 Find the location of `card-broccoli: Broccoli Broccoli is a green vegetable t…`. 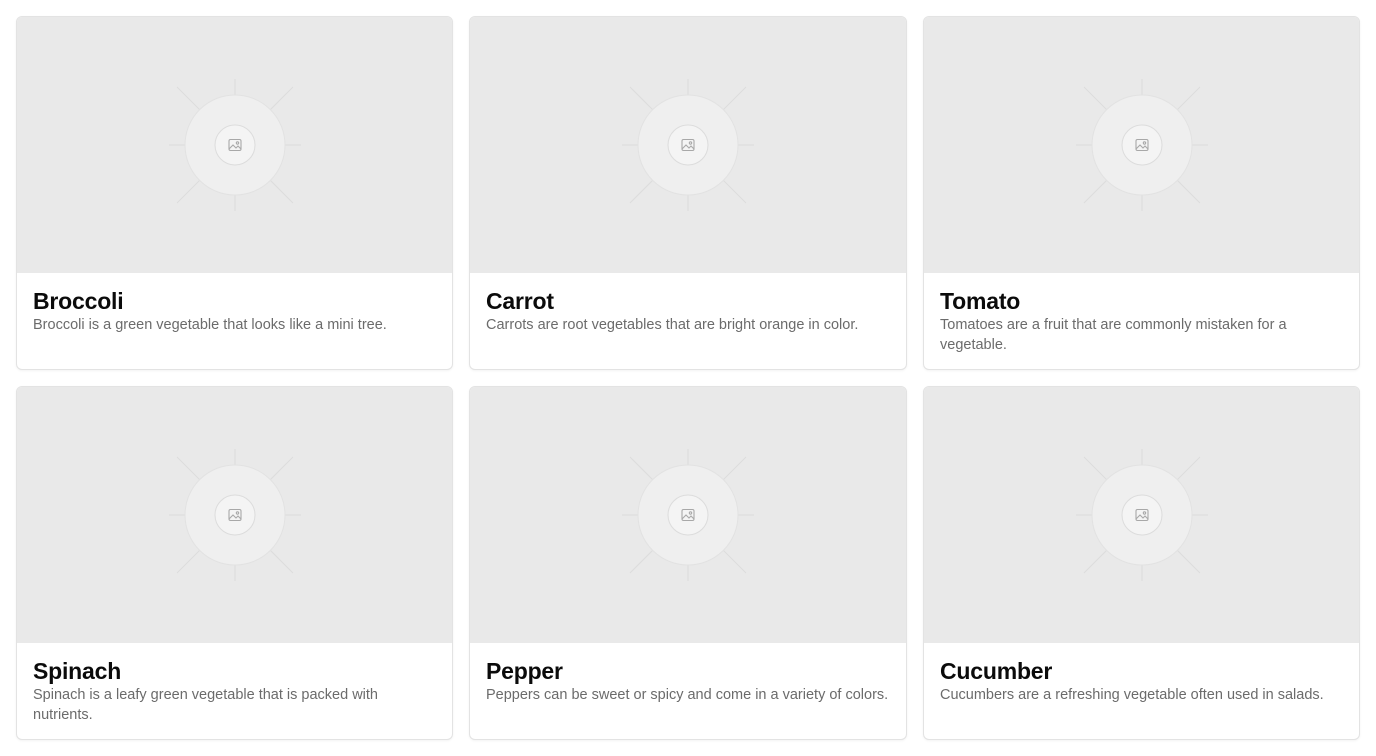

card-broccoli: Broccoli Broccoli is a green vegetable t… is located at coordinates (234, 193).